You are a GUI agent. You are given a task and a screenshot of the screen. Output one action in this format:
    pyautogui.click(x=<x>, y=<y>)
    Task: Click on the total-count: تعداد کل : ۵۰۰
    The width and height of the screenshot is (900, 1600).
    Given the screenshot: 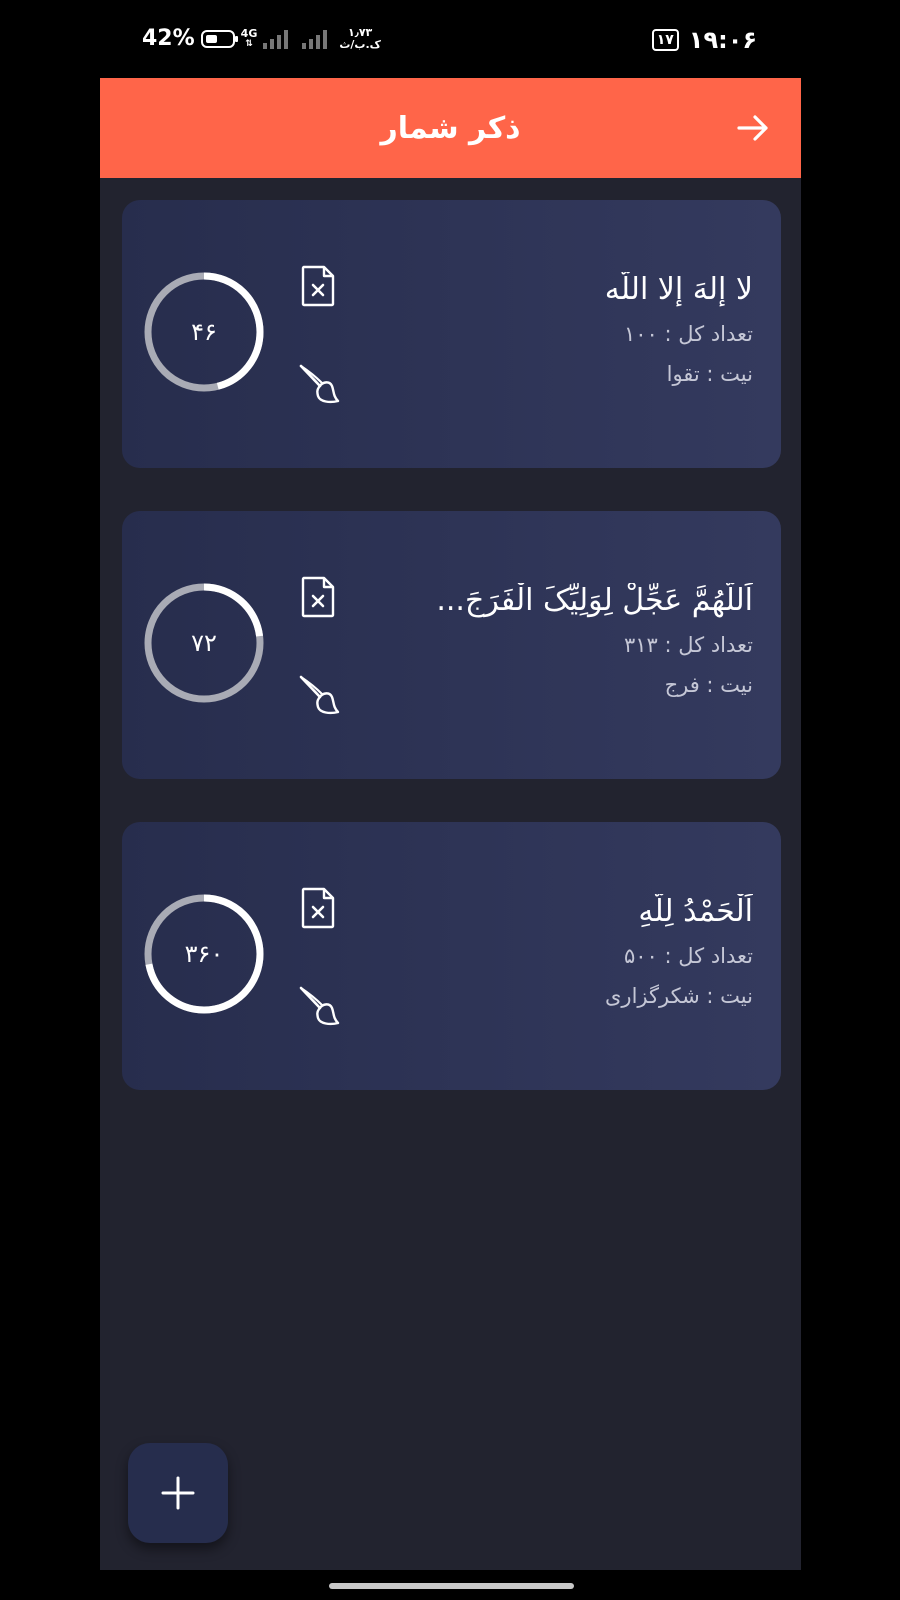 What is the action you would take?
    pyautogui.click(x=688, y=956)
    